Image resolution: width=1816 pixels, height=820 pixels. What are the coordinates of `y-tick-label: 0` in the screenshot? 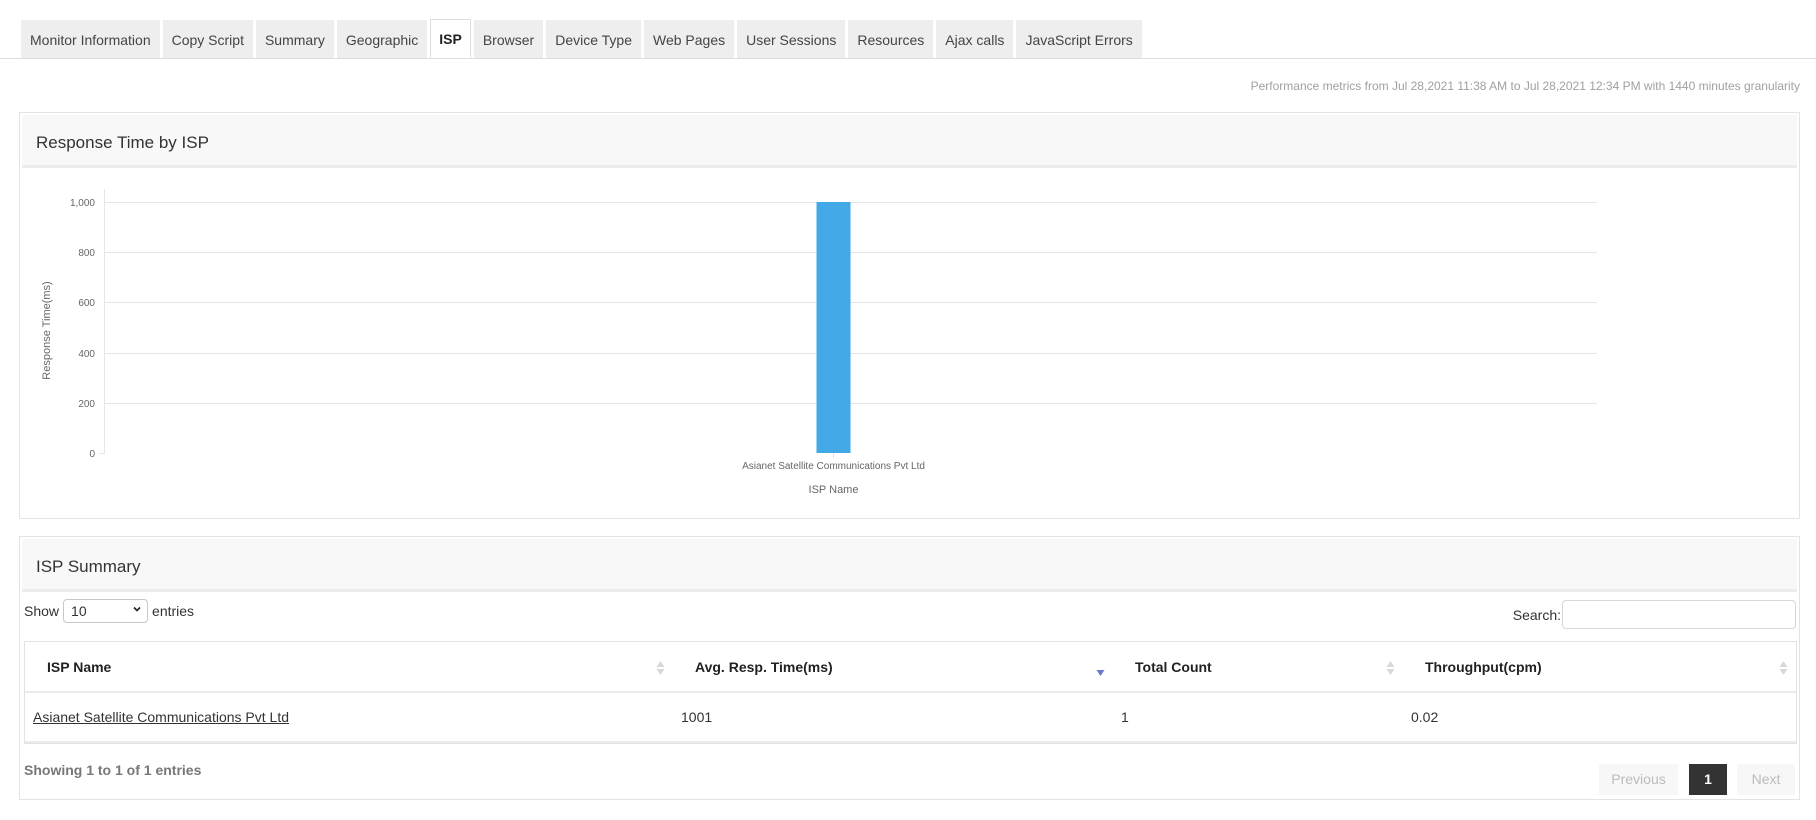 It's located at (92, 454).